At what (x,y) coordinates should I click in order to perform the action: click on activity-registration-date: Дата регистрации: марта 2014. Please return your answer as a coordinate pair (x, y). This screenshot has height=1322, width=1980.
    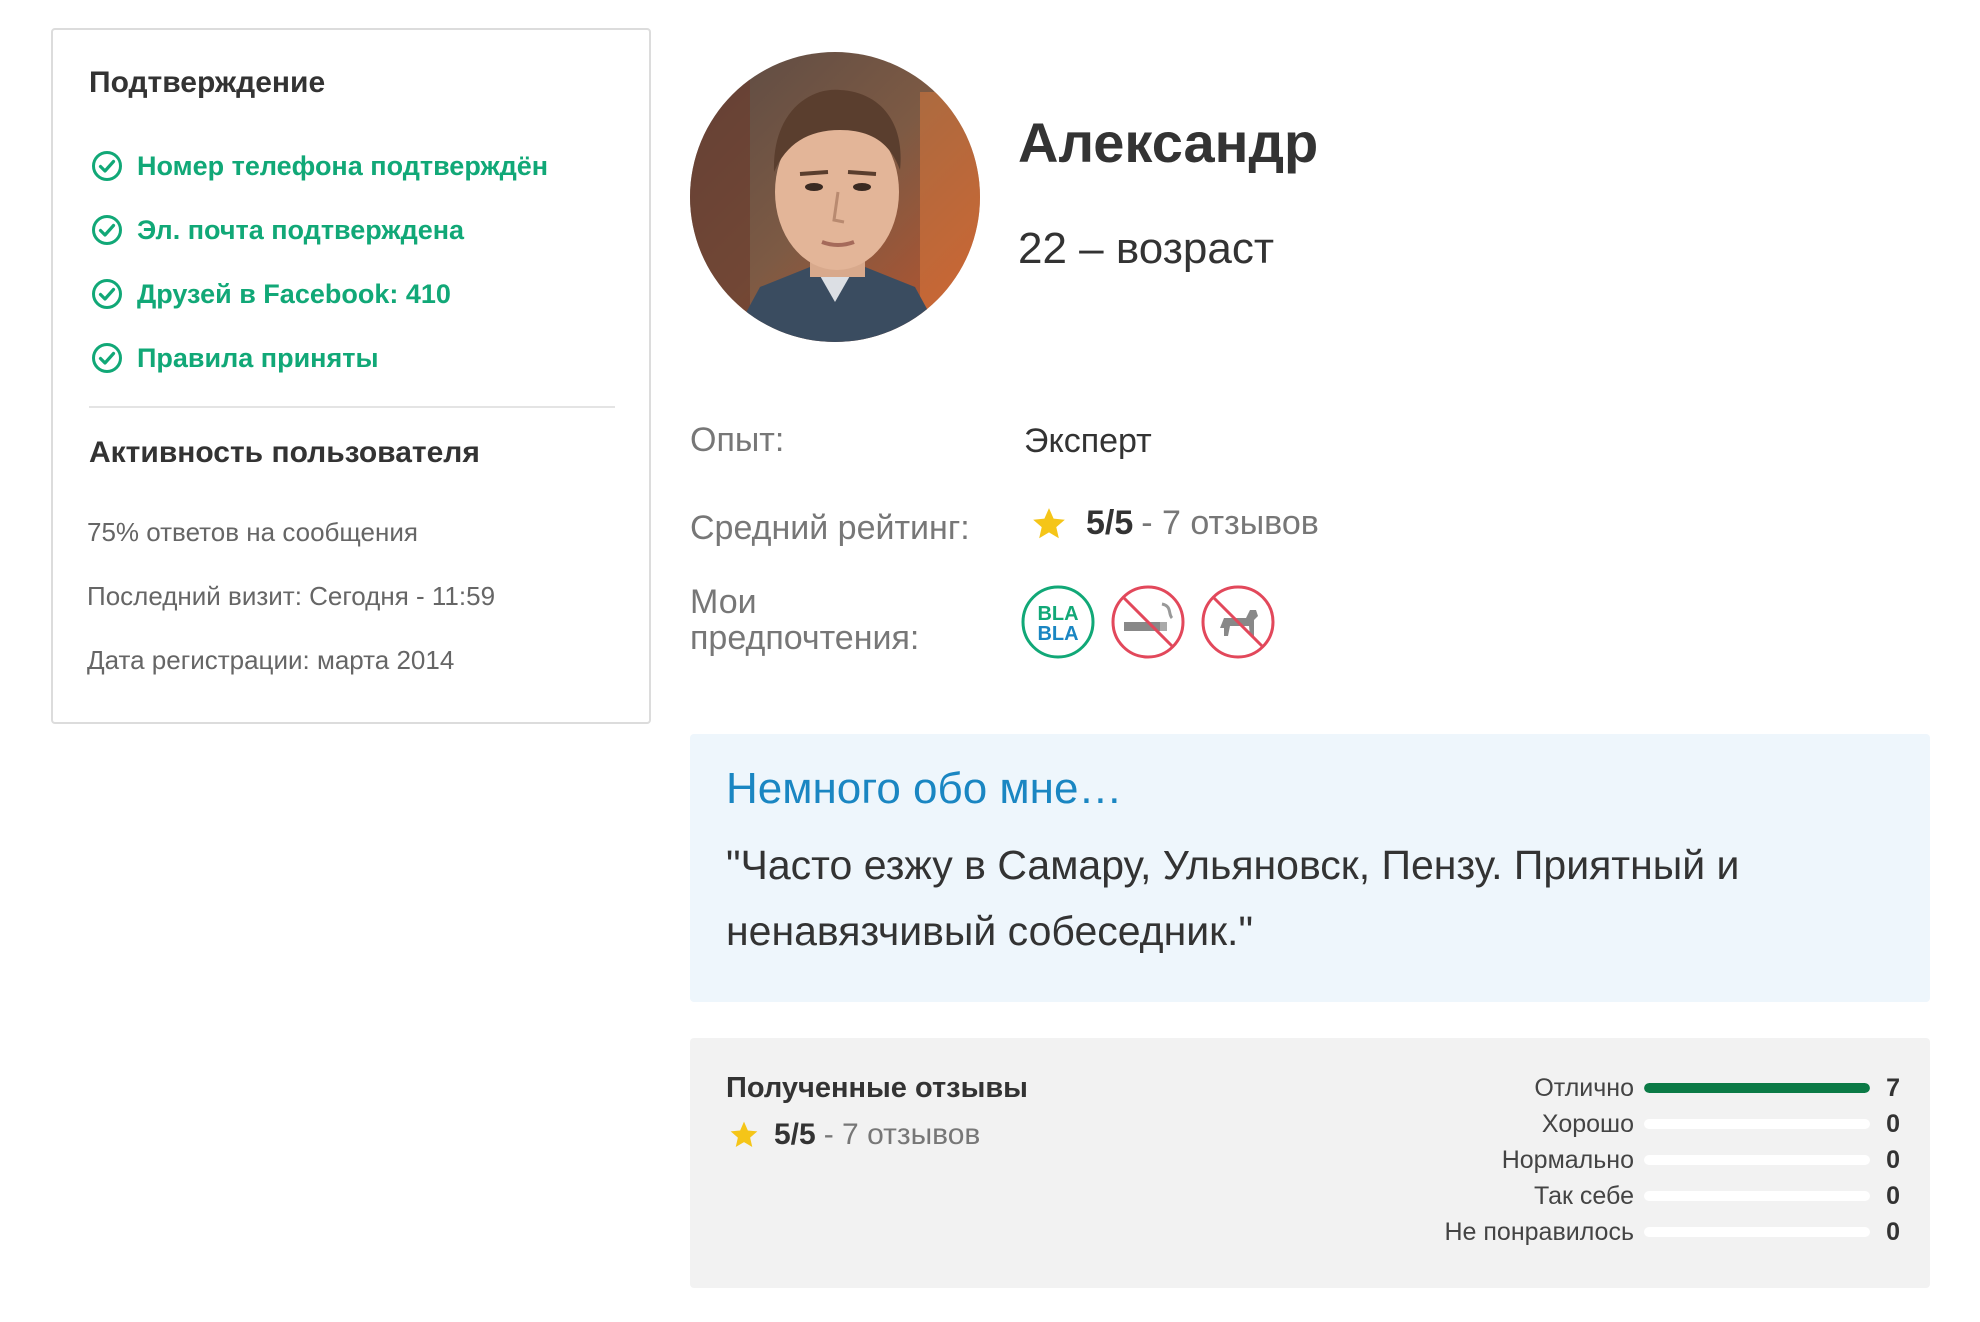
    Looking at the image, I should click on (271, 660).